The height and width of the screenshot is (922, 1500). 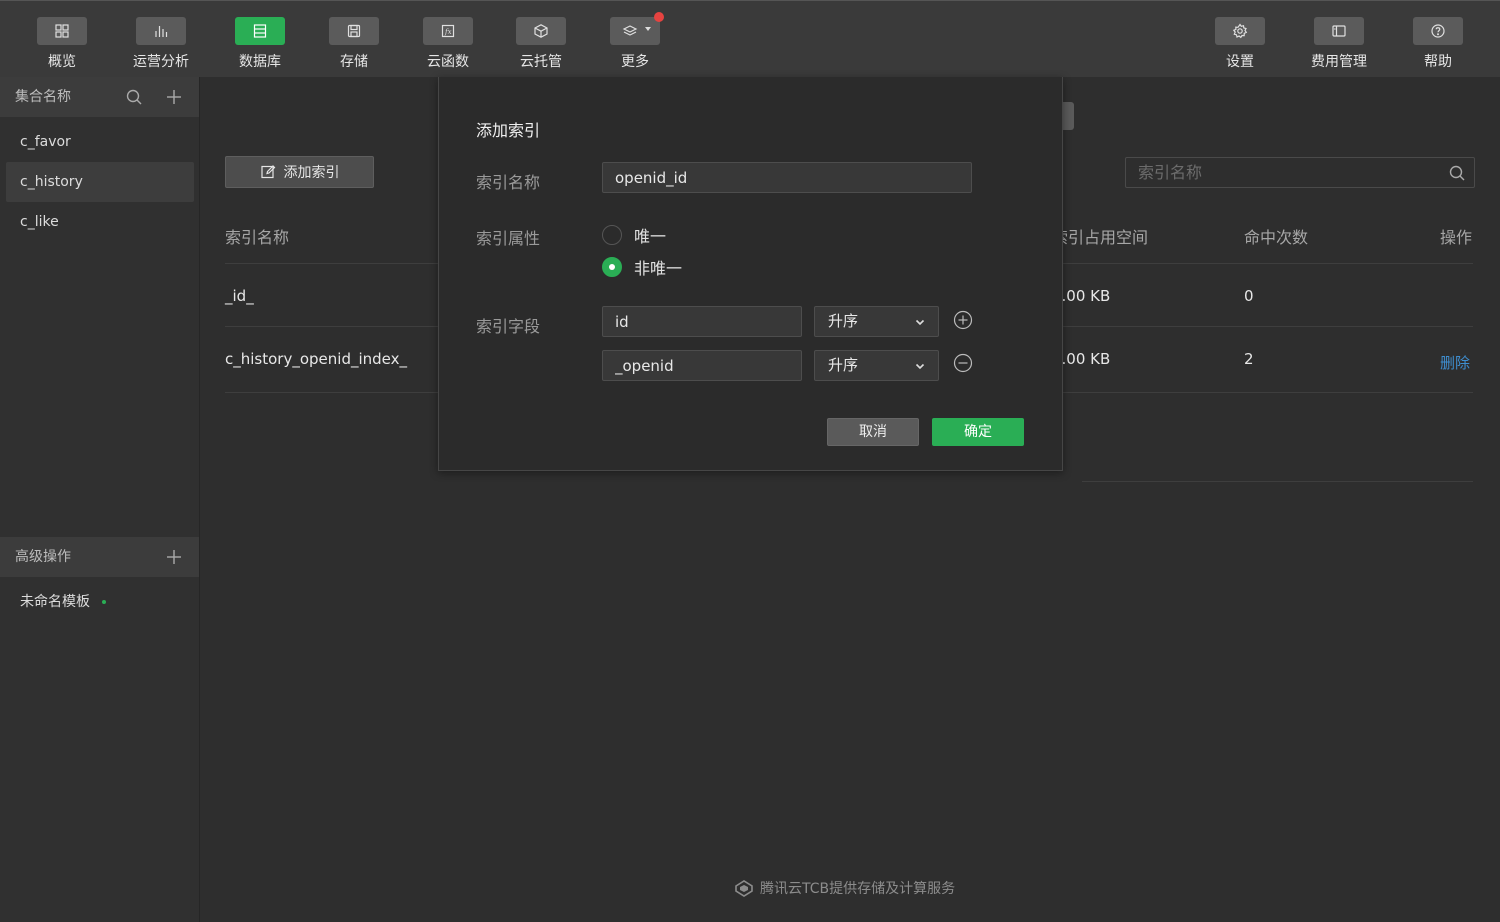 What do you see at coordinates (1438, 62) in the screenshot?
I see `toolbar-label: 帮助` at bounding box center [1438, 62].